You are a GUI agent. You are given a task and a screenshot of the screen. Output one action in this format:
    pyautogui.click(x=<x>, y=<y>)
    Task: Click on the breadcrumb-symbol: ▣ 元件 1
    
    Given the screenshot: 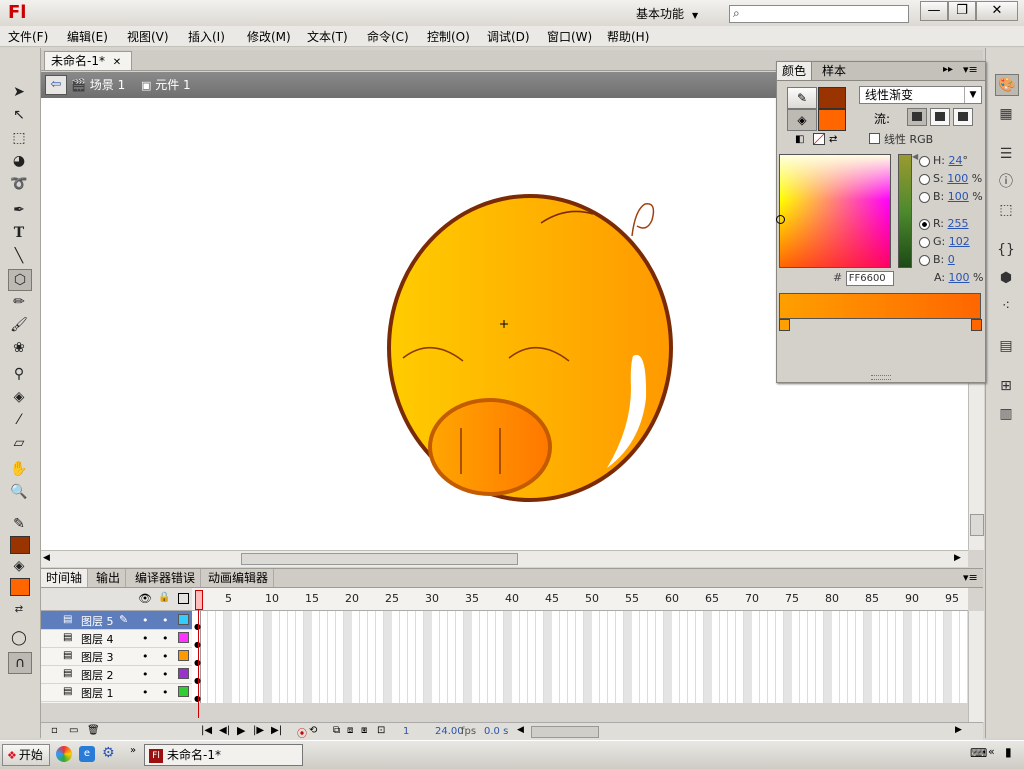 What is the action you would take?
    pyautogui.click(x=166, y=84)
    